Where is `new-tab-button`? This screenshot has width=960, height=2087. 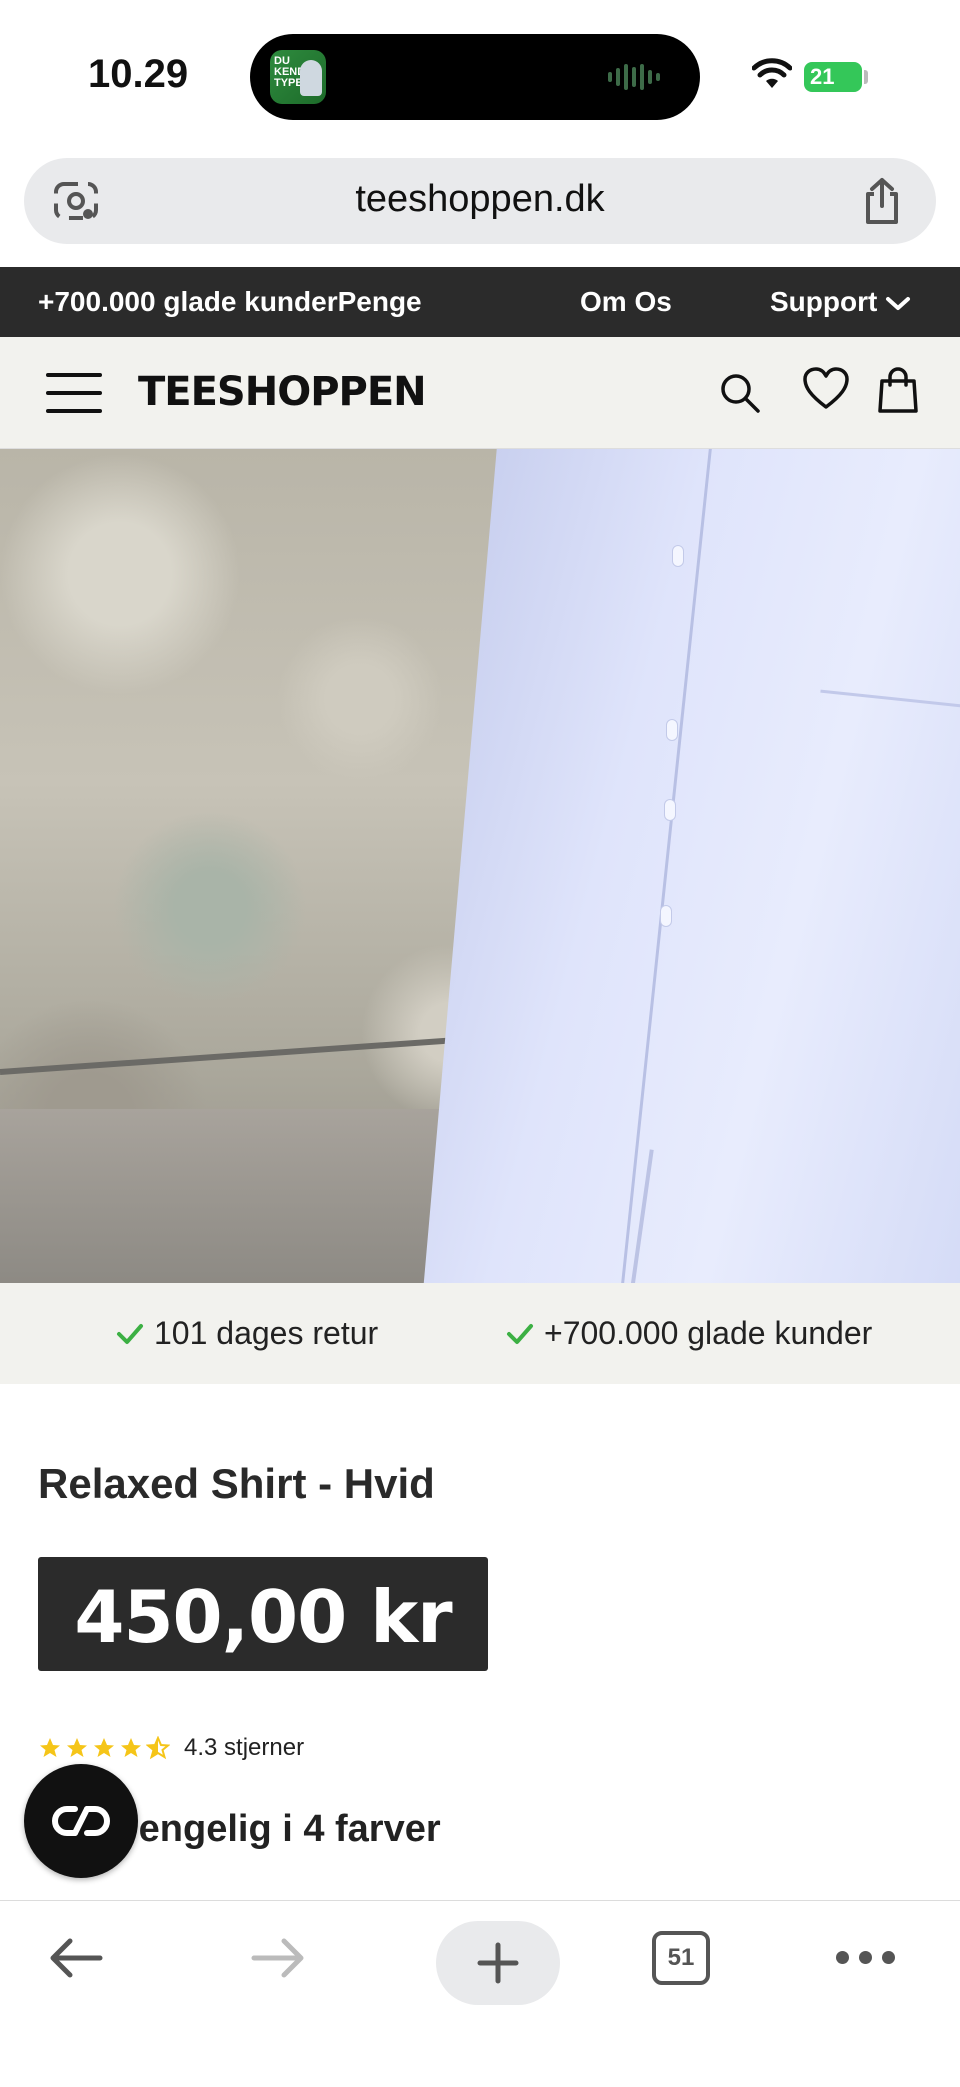 new-tab-button is located at coordinates (498, 1963).